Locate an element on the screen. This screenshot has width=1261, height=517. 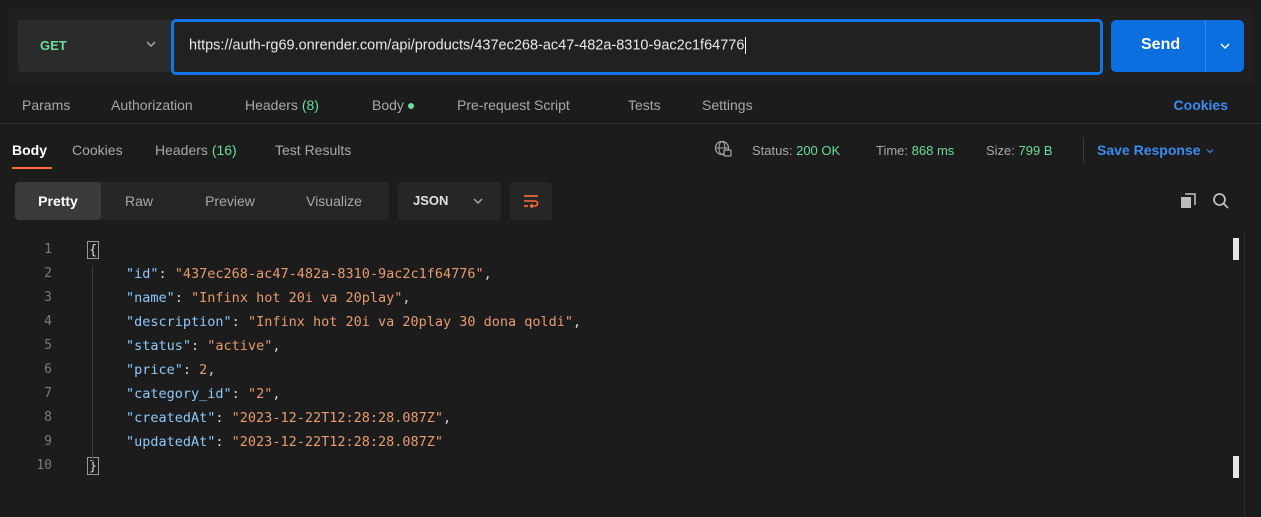
tab-settings: Settings is located at coordinates (727, 105).